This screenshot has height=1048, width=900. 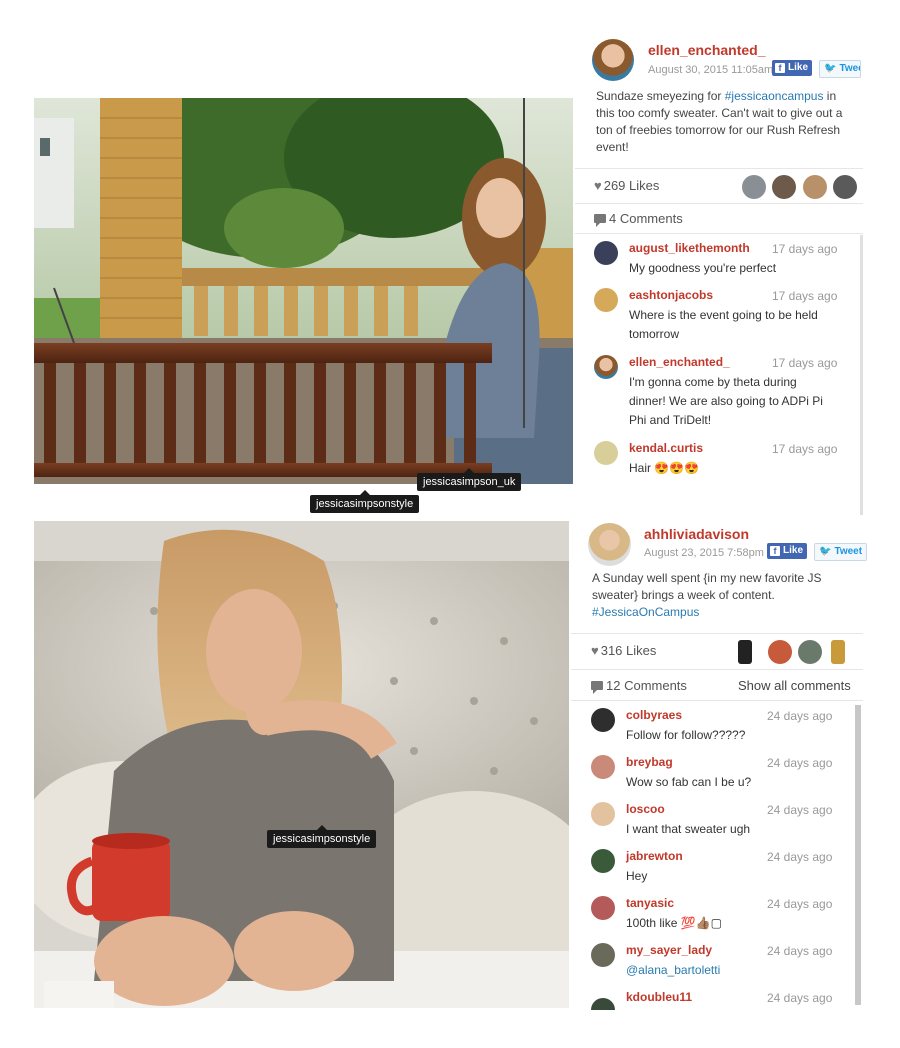 What do you see at coordinates (716, 1000) in the screenshot?
I see `comment-item: kdoubleu11 24 days ago` at bounding box center [716, 1000].